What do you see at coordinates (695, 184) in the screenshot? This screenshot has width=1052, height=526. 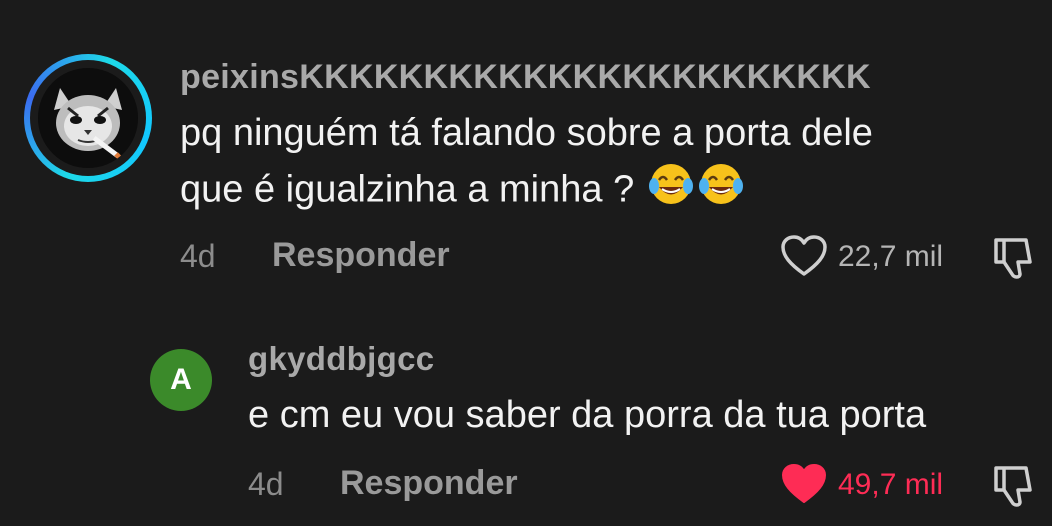 I see `tears-of-joy-icon` at bounding box center [695, 184].